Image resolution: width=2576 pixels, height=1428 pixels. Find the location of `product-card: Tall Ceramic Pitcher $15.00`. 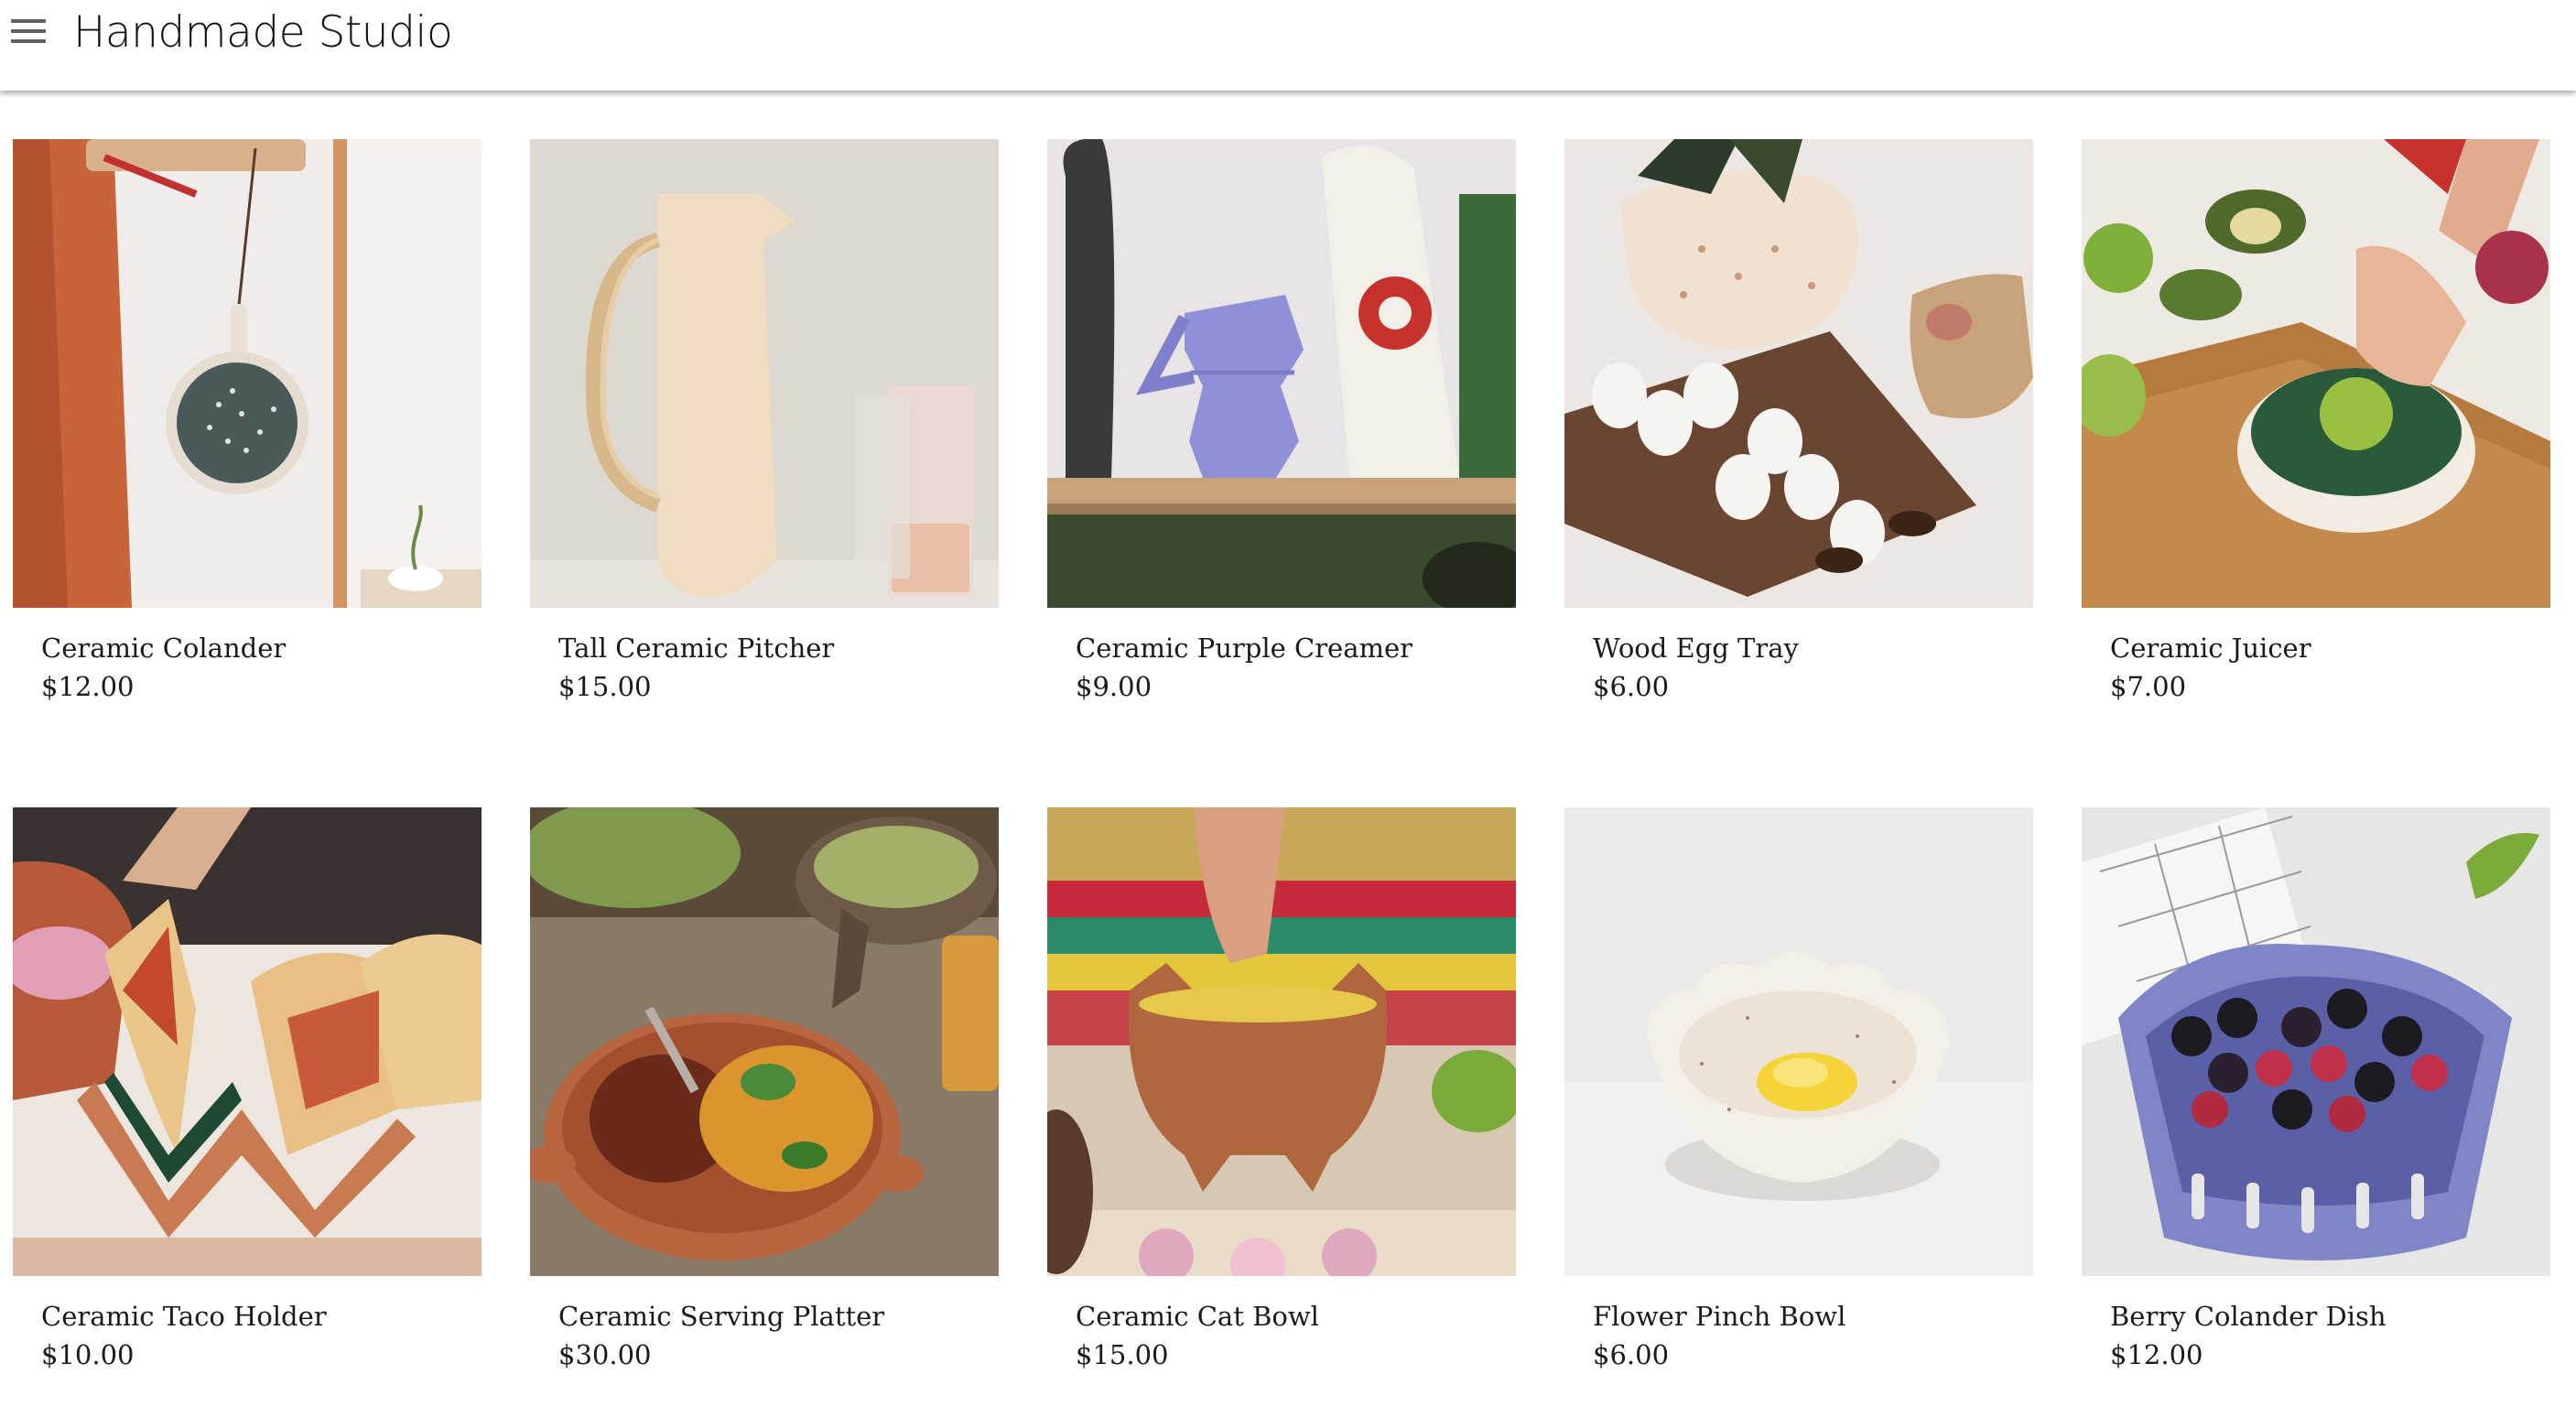

product-card: Tall Ceramic Pitcher $15.00 is located at coordinates (765, 420).